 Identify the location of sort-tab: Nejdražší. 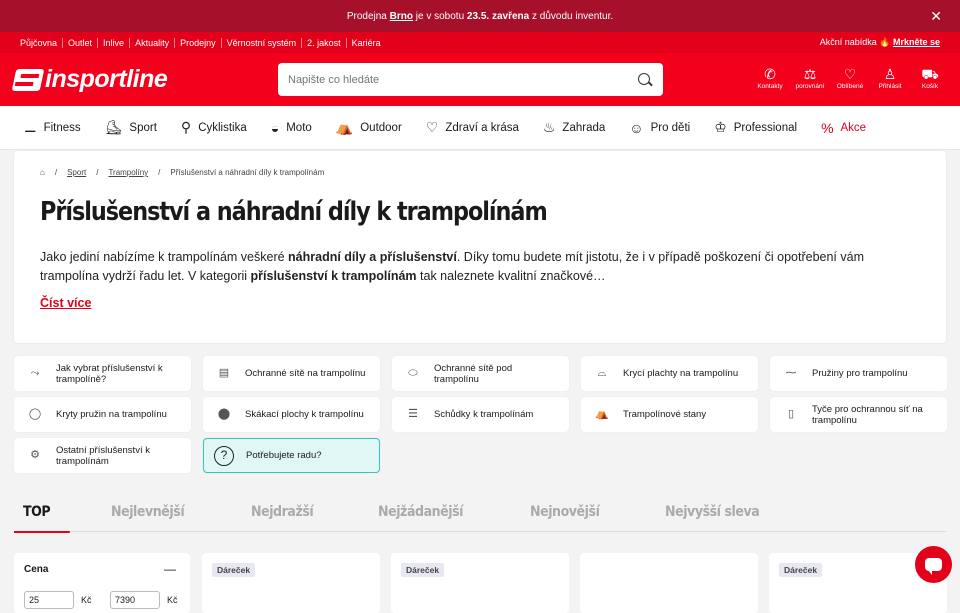
(278, 512).